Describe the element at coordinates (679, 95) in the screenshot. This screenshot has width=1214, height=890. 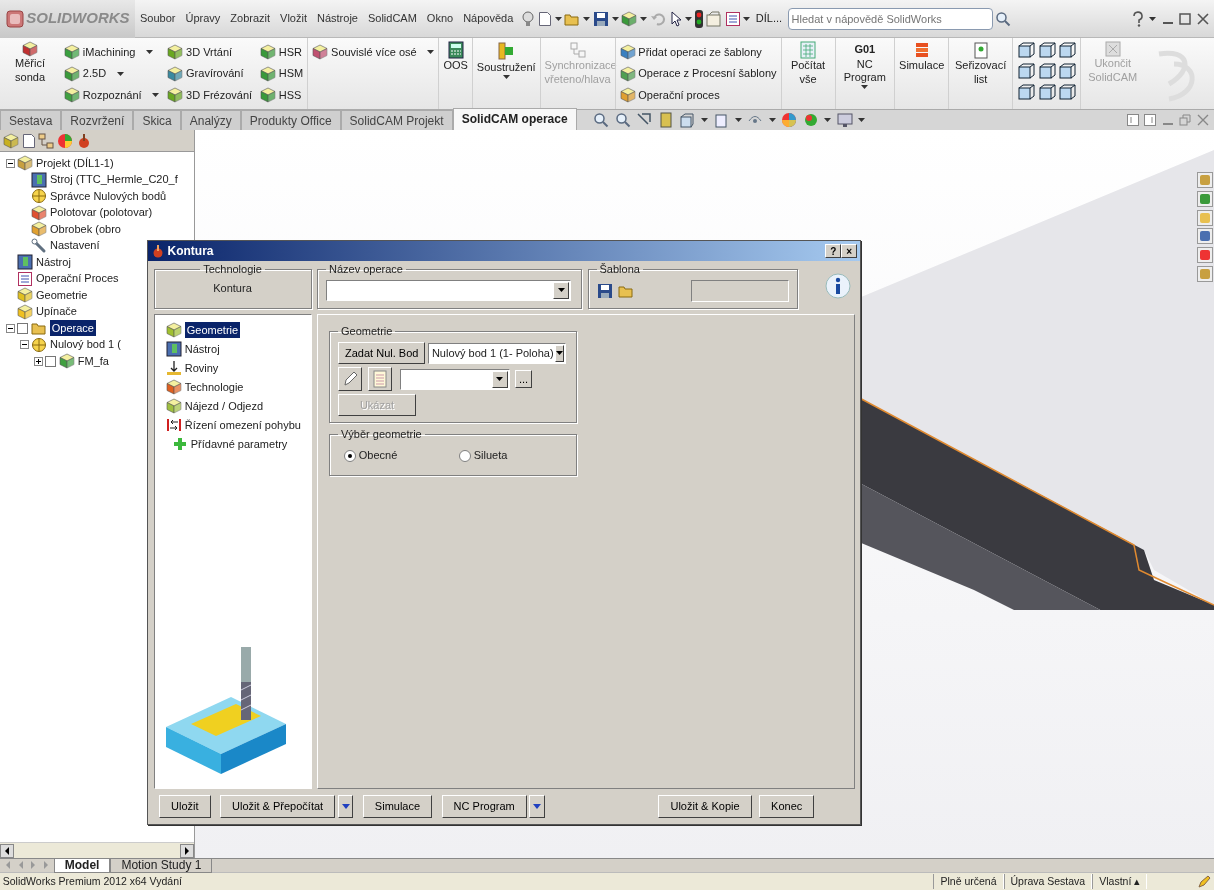
I see `ribbon-button: Operační proces` at that location.